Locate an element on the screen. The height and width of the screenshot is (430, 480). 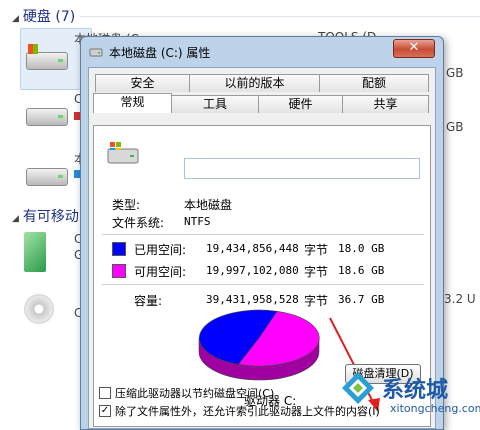
type-label: 类型: is located at coordinates (126, 205).